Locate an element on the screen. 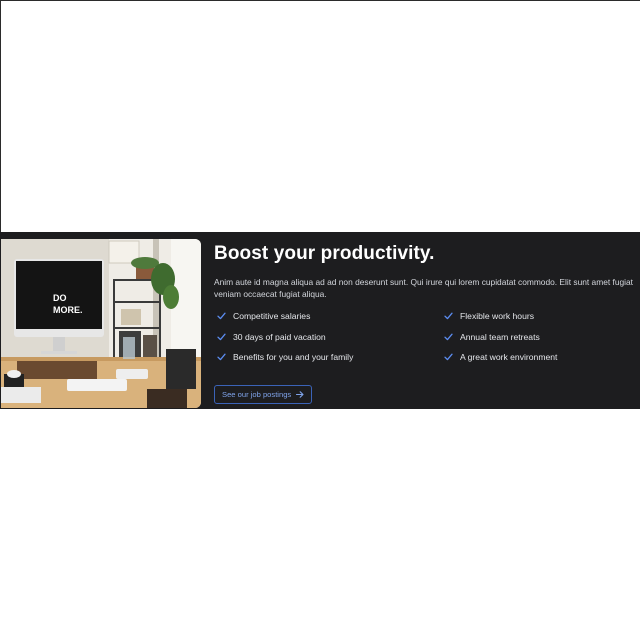 The width and height of the screenshot is (640, 640). perk-label: Benefits for you and your family is located at coordinates (293, 357).